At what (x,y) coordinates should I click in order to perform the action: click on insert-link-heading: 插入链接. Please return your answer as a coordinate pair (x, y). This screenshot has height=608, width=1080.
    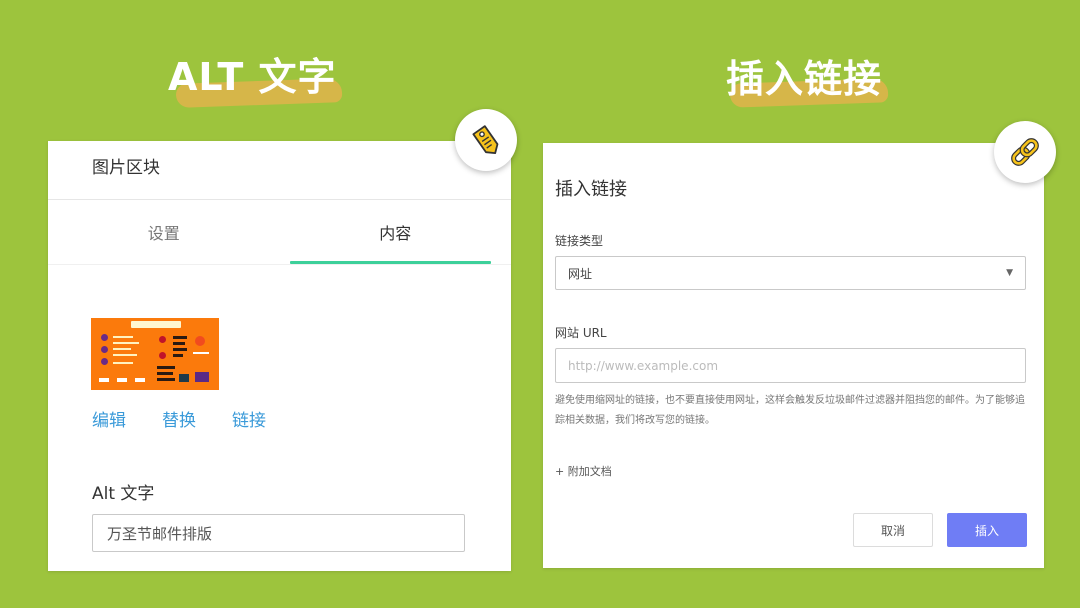
    Looking at the image, I should click on (807, 78).